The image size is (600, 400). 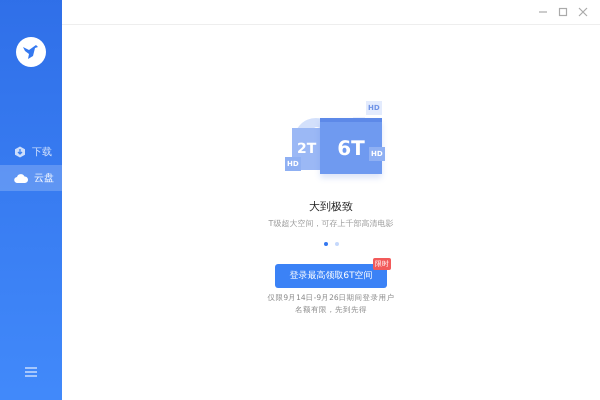 I want to click on download-icon, so click(x=20, y=152).